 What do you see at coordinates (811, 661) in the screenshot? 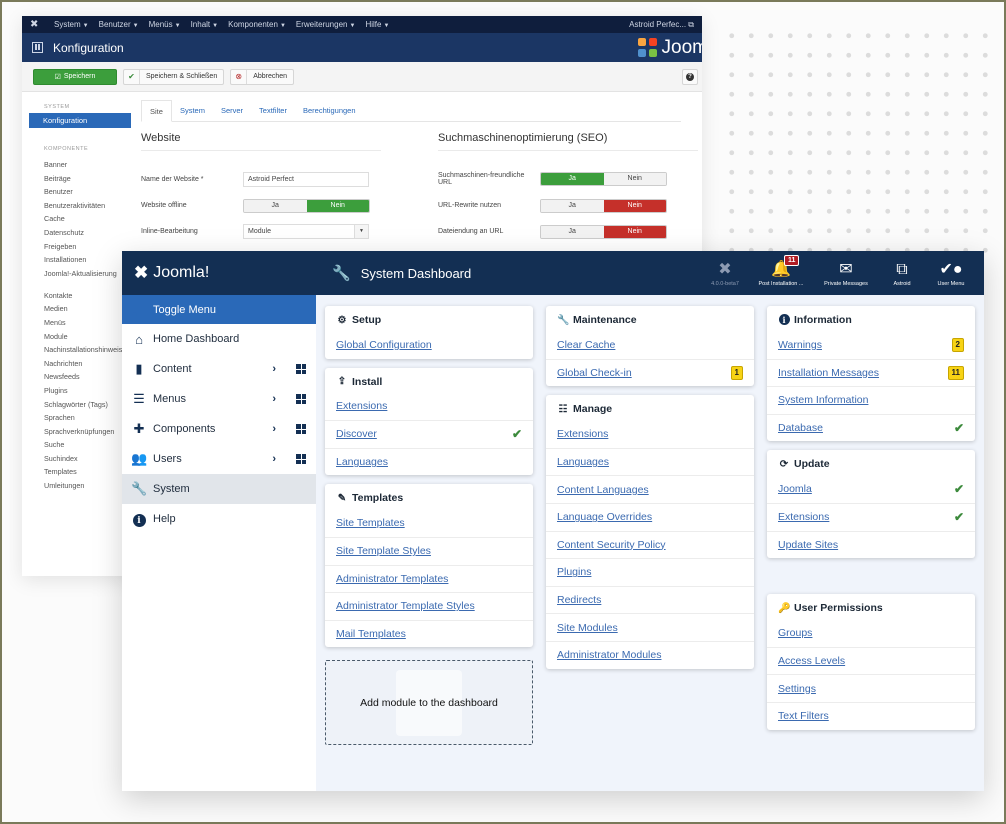
I see `link-access-levels: Access Levels` at bounding box center [811, 661].